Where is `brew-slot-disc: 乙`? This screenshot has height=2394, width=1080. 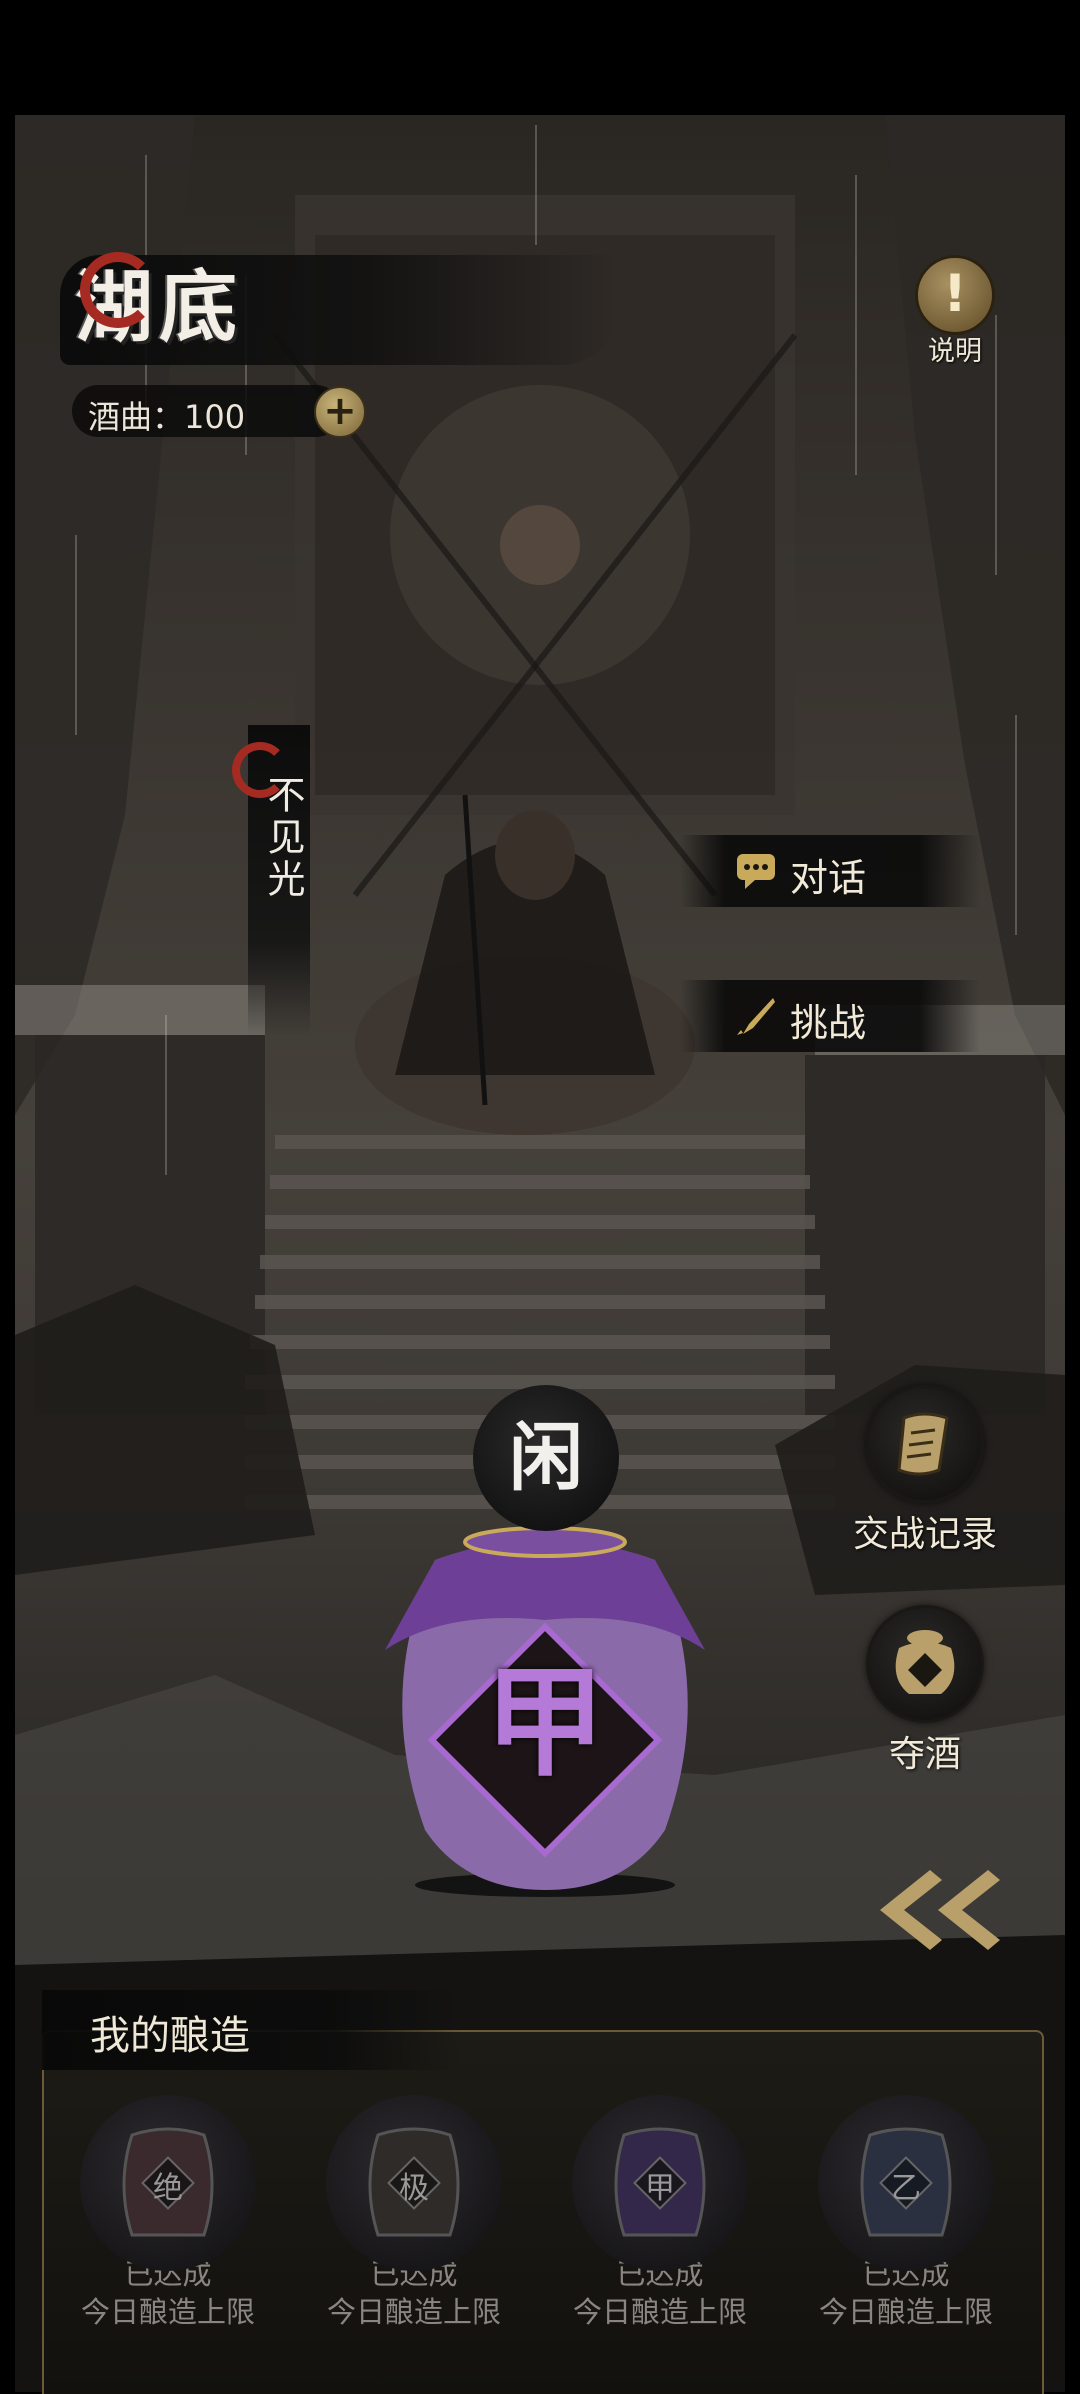 brew-slot-disc: 乙 is located at coordinates (906, 2183).